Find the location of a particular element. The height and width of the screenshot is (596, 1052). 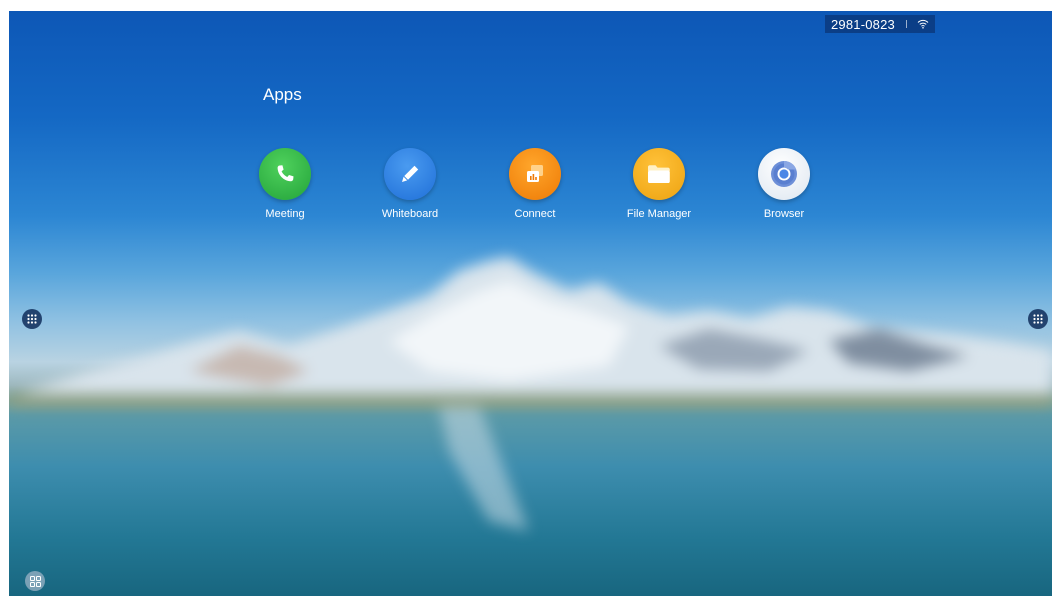

app-meeting: Meeting is located at coordinates (285, 188).